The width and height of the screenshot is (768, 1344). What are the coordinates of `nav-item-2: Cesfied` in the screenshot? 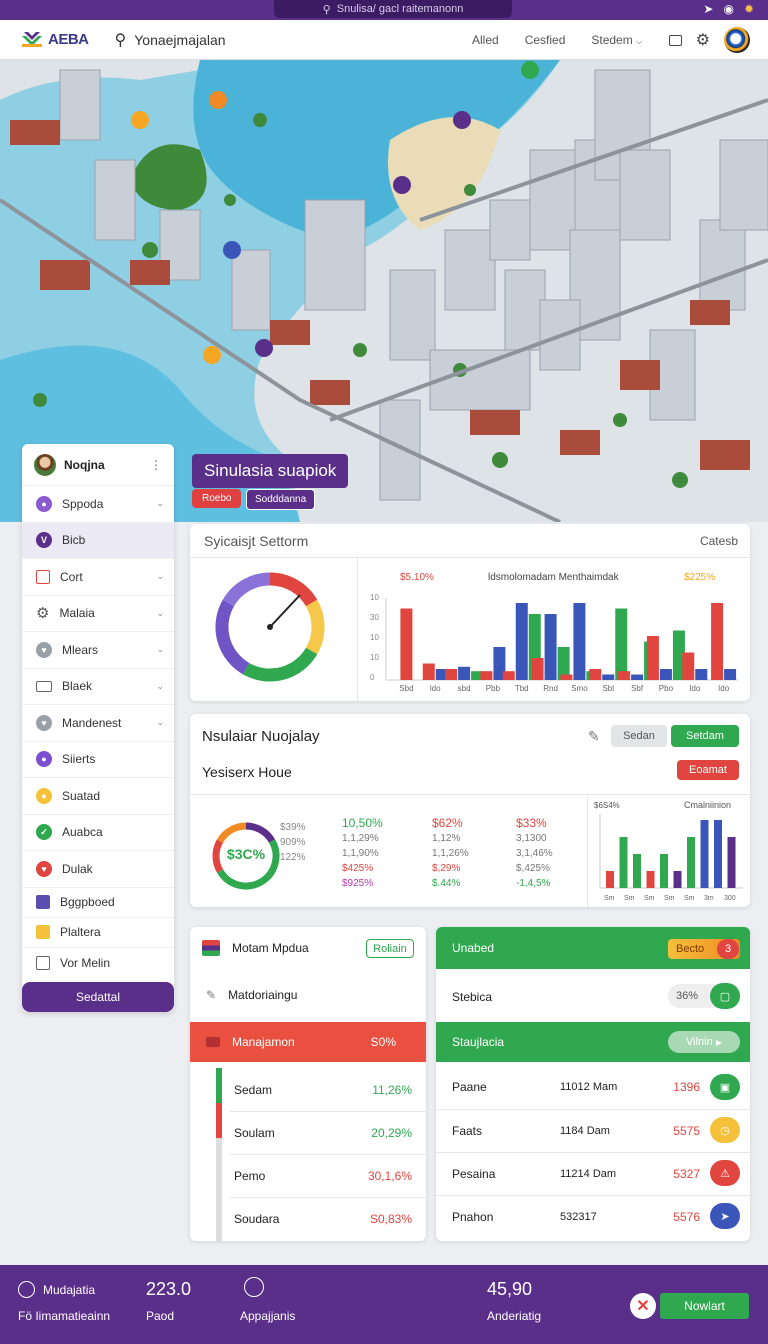 It's located at (545, 40).